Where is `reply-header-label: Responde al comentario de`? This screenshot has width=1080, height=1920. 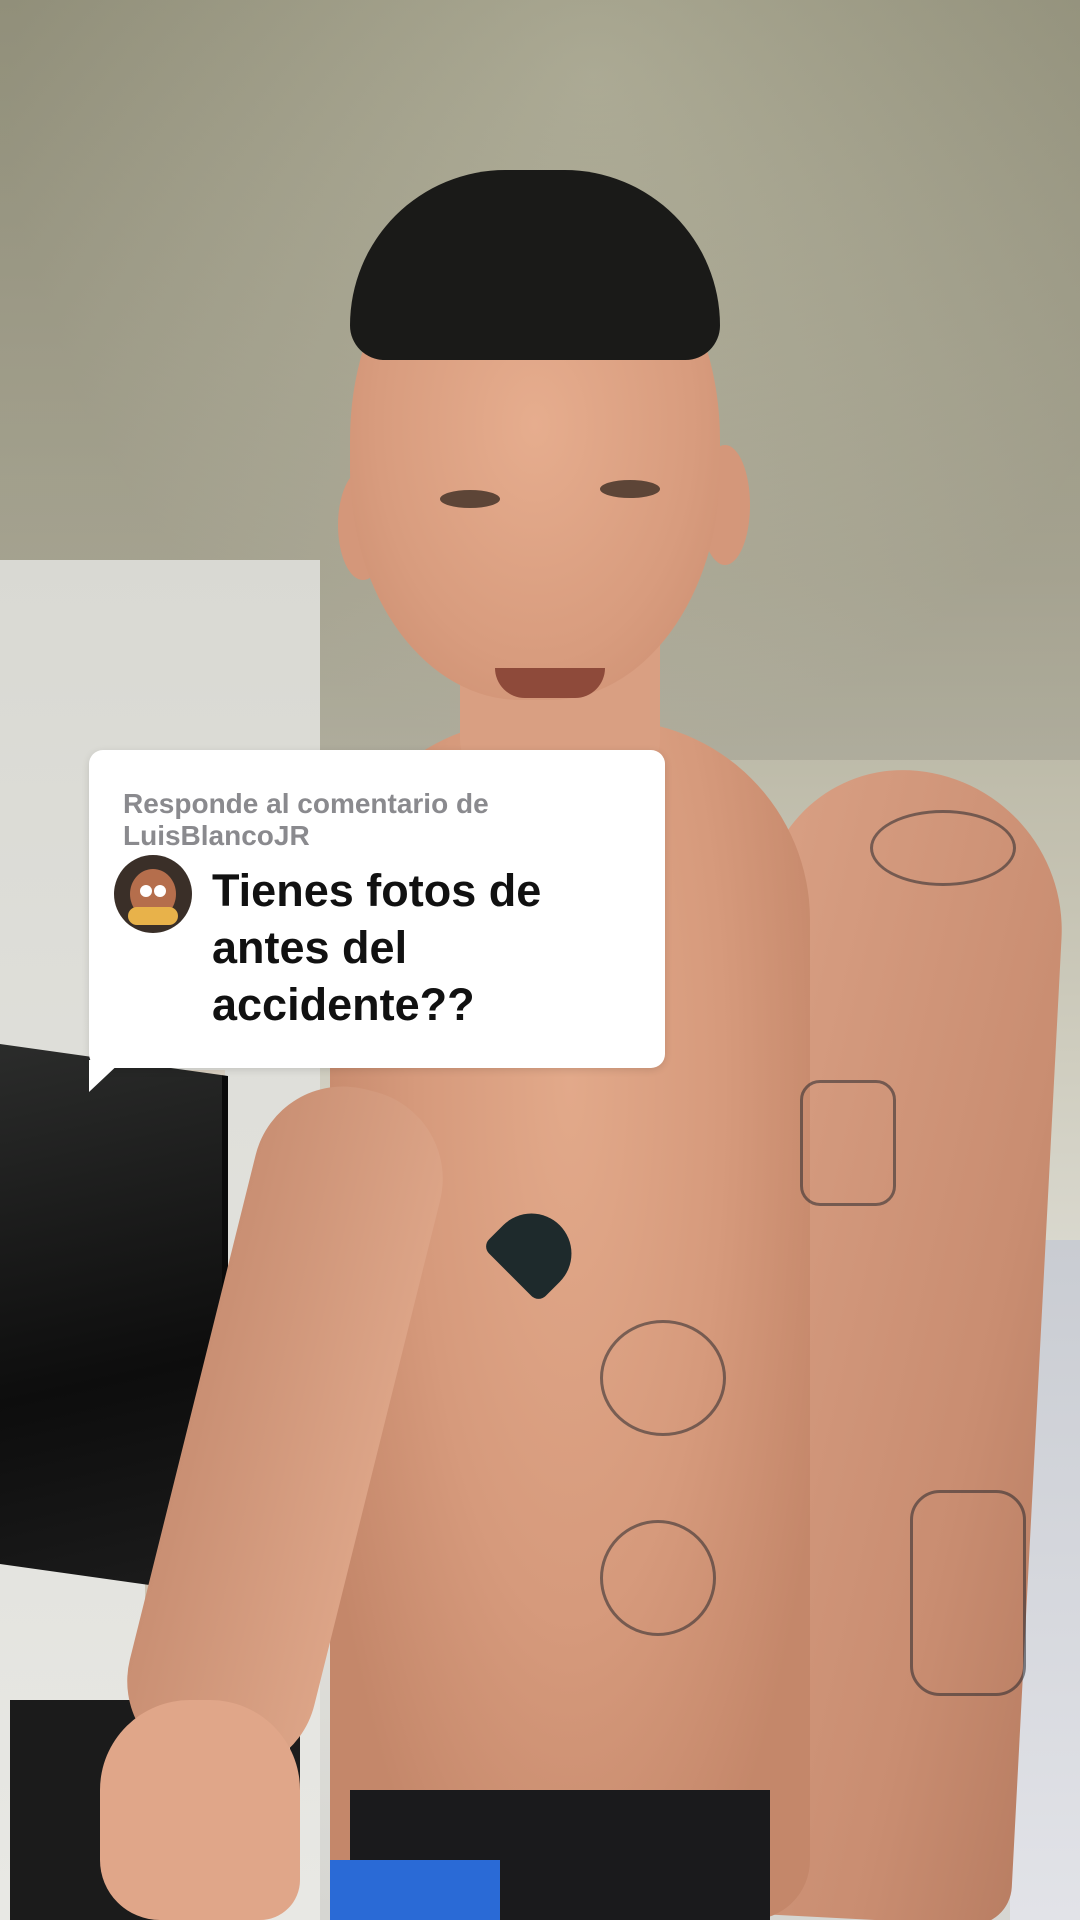
reply-header-label: Responde al comentario de is located at coordinates (306, 803).